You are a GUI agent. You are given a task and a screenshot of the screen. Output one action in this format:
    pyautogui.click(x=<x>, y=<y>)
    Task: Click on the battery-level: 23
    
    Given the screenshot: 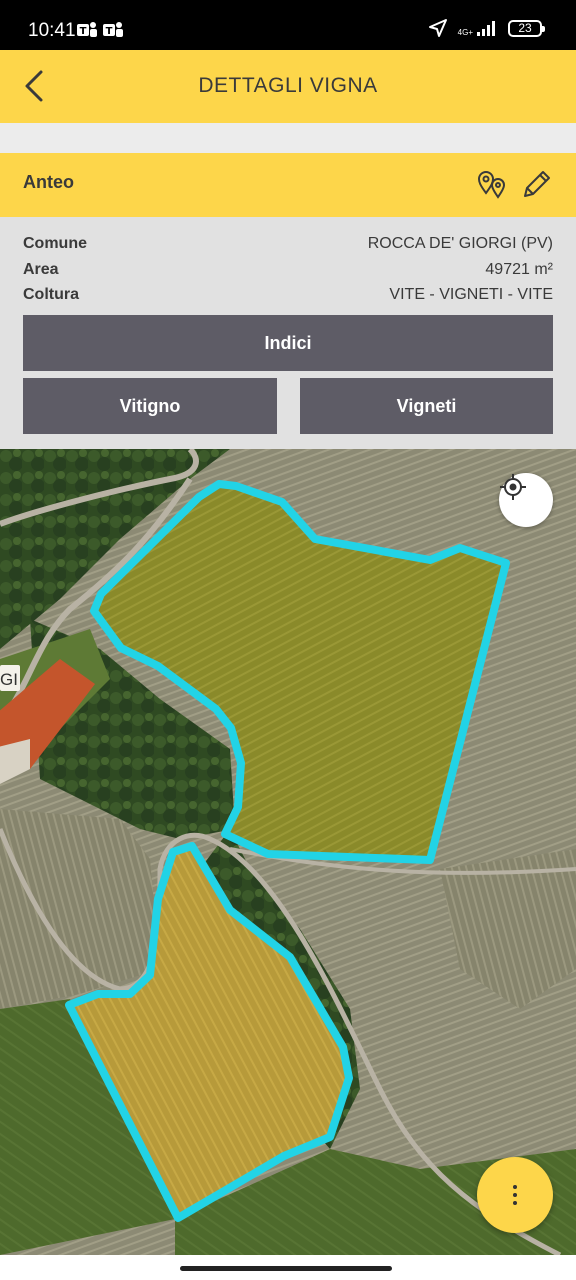 What is the action you would take?
    pyautogui.click(x=525, y=28)
    